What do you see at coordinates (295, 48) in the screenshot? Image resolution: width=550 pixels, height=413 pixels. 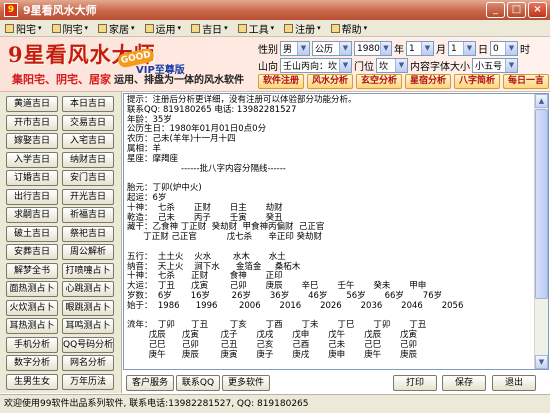 I see `gender-select: 男 ▼` at bounding box center [295, 48].